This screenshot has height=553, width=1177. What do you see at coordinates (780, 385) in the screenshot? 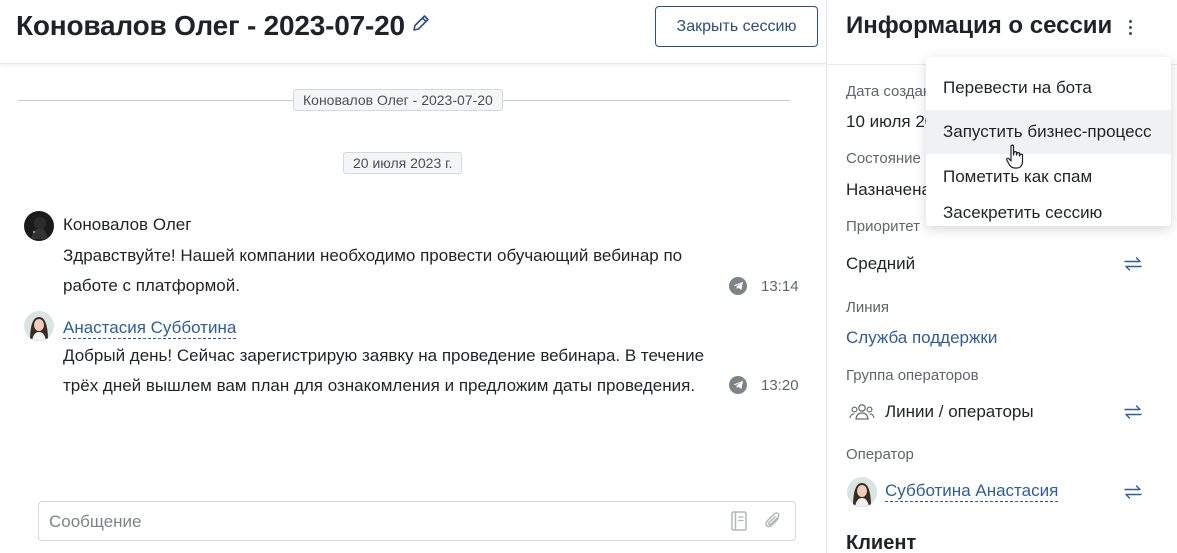
I see `message-time: 13:20` at bounding box center [780, 385].